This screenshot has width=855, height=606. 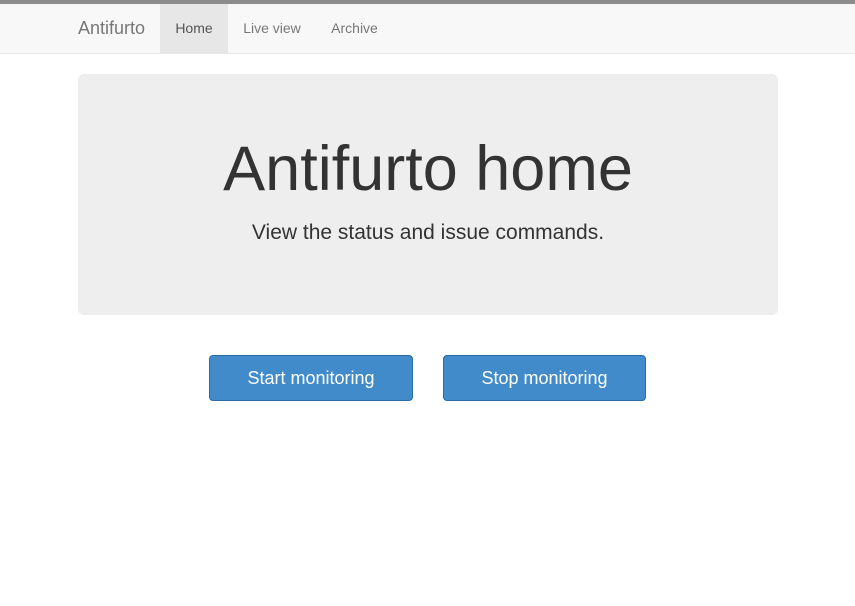 I want to click on page-subtitle: View the status and issue commands., so click(x=428, y=232).